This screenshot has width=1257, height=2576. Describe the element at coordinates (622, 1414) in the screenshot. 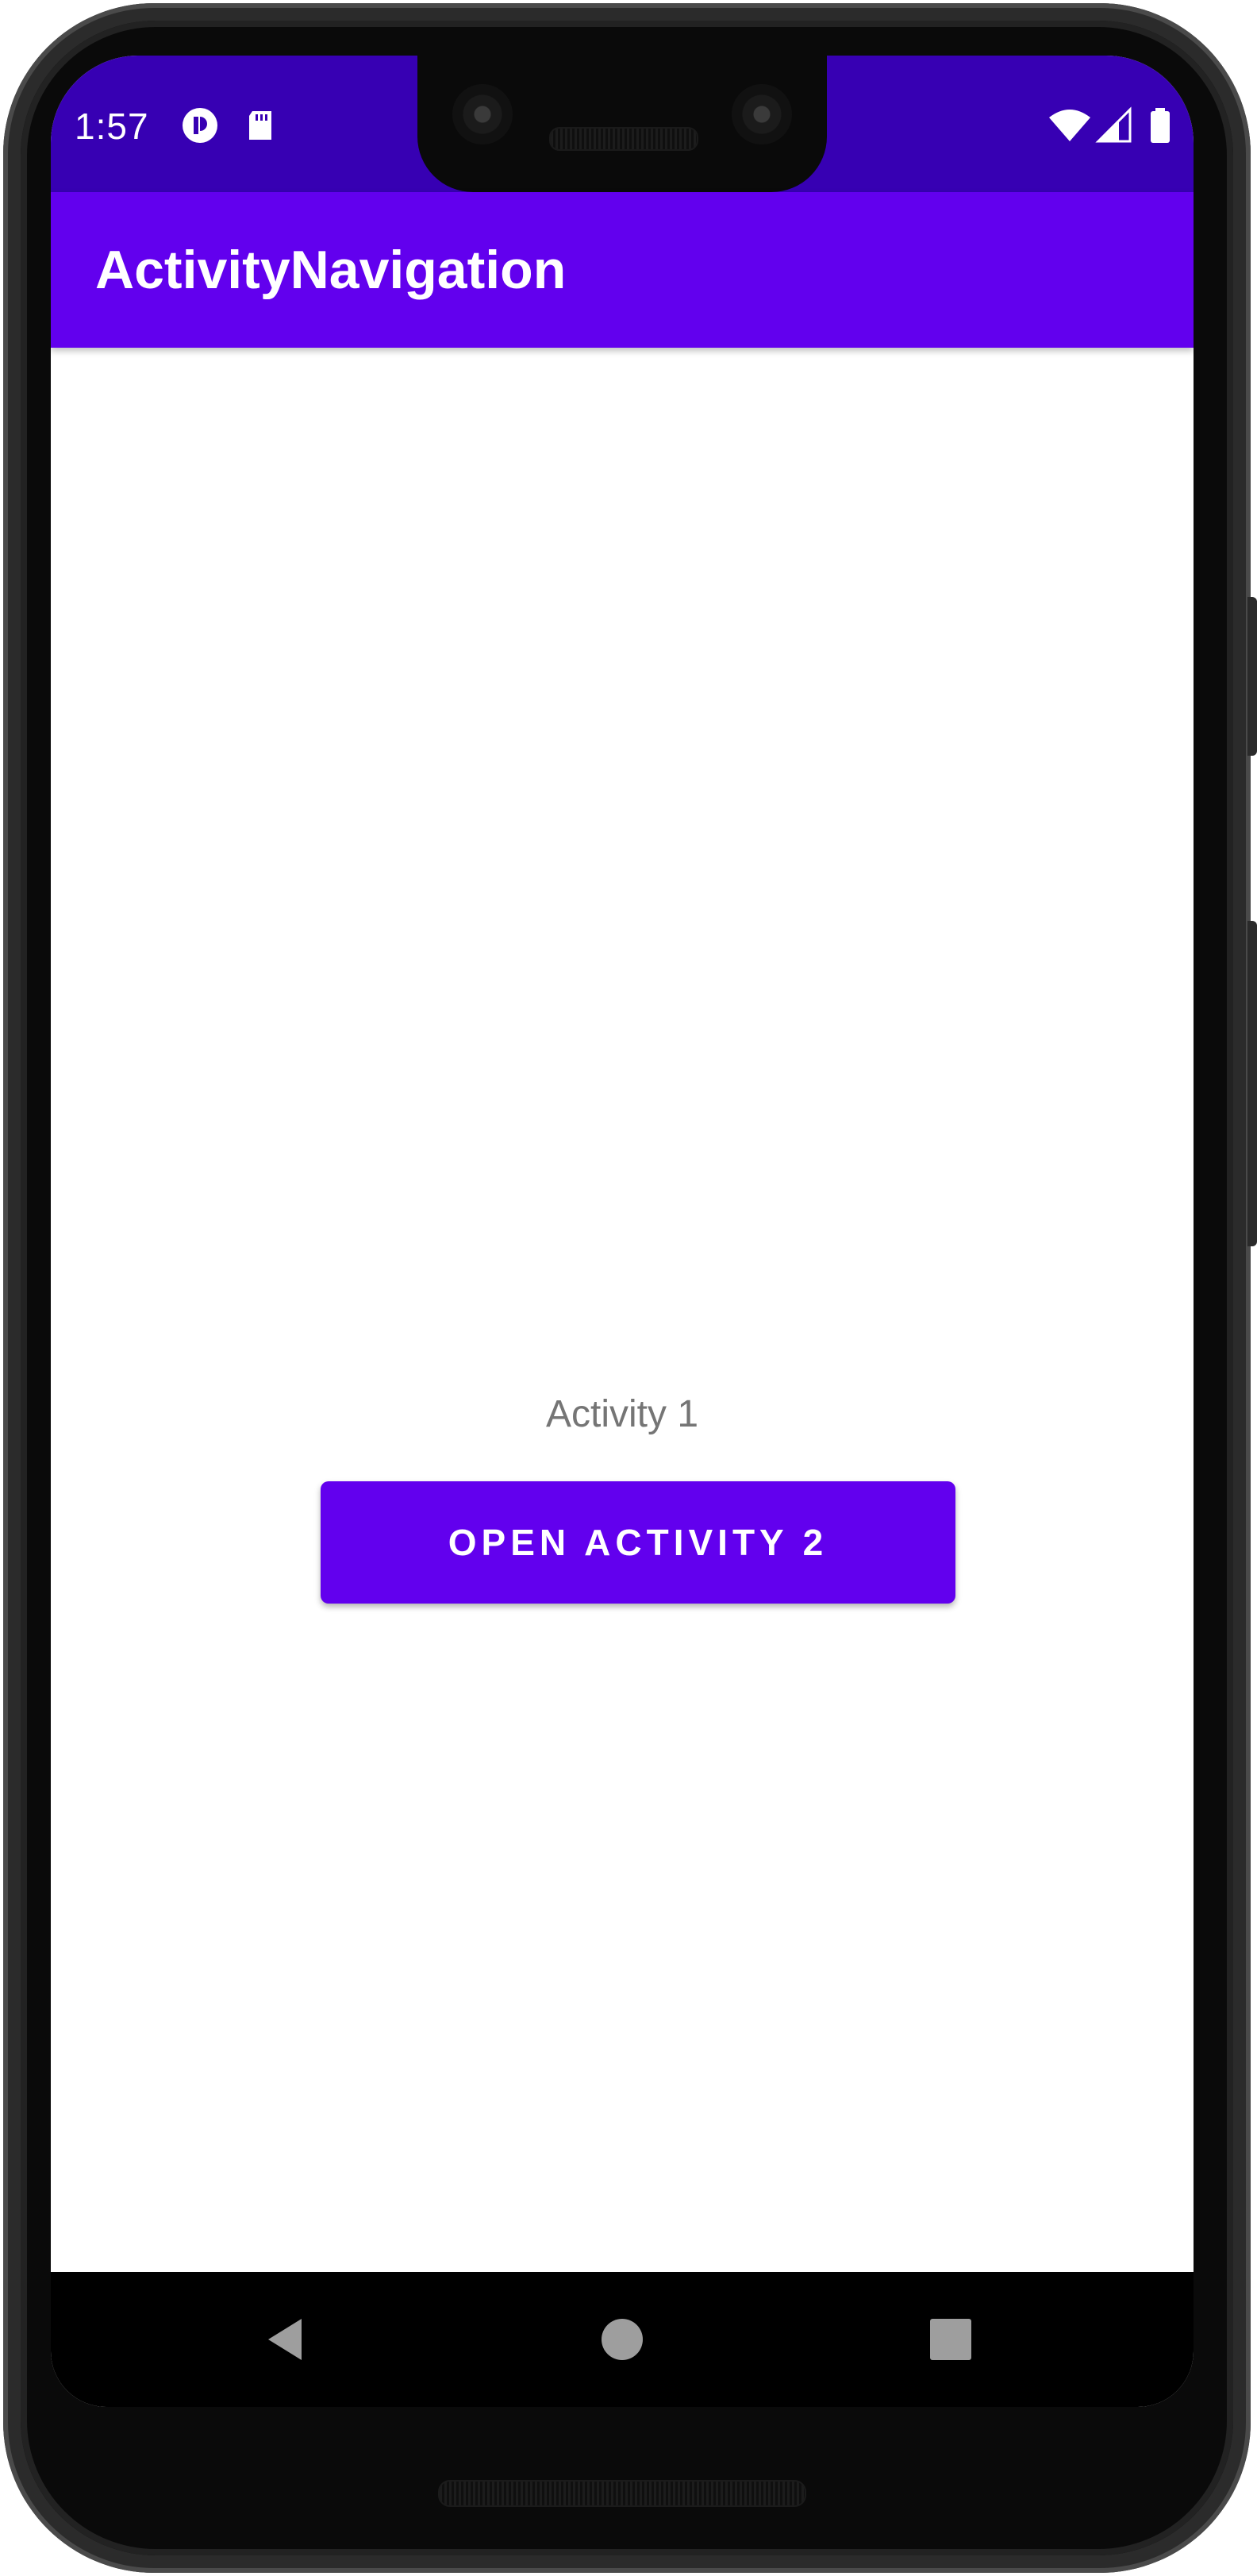

I see `activity-label: Activity 1` at that location.